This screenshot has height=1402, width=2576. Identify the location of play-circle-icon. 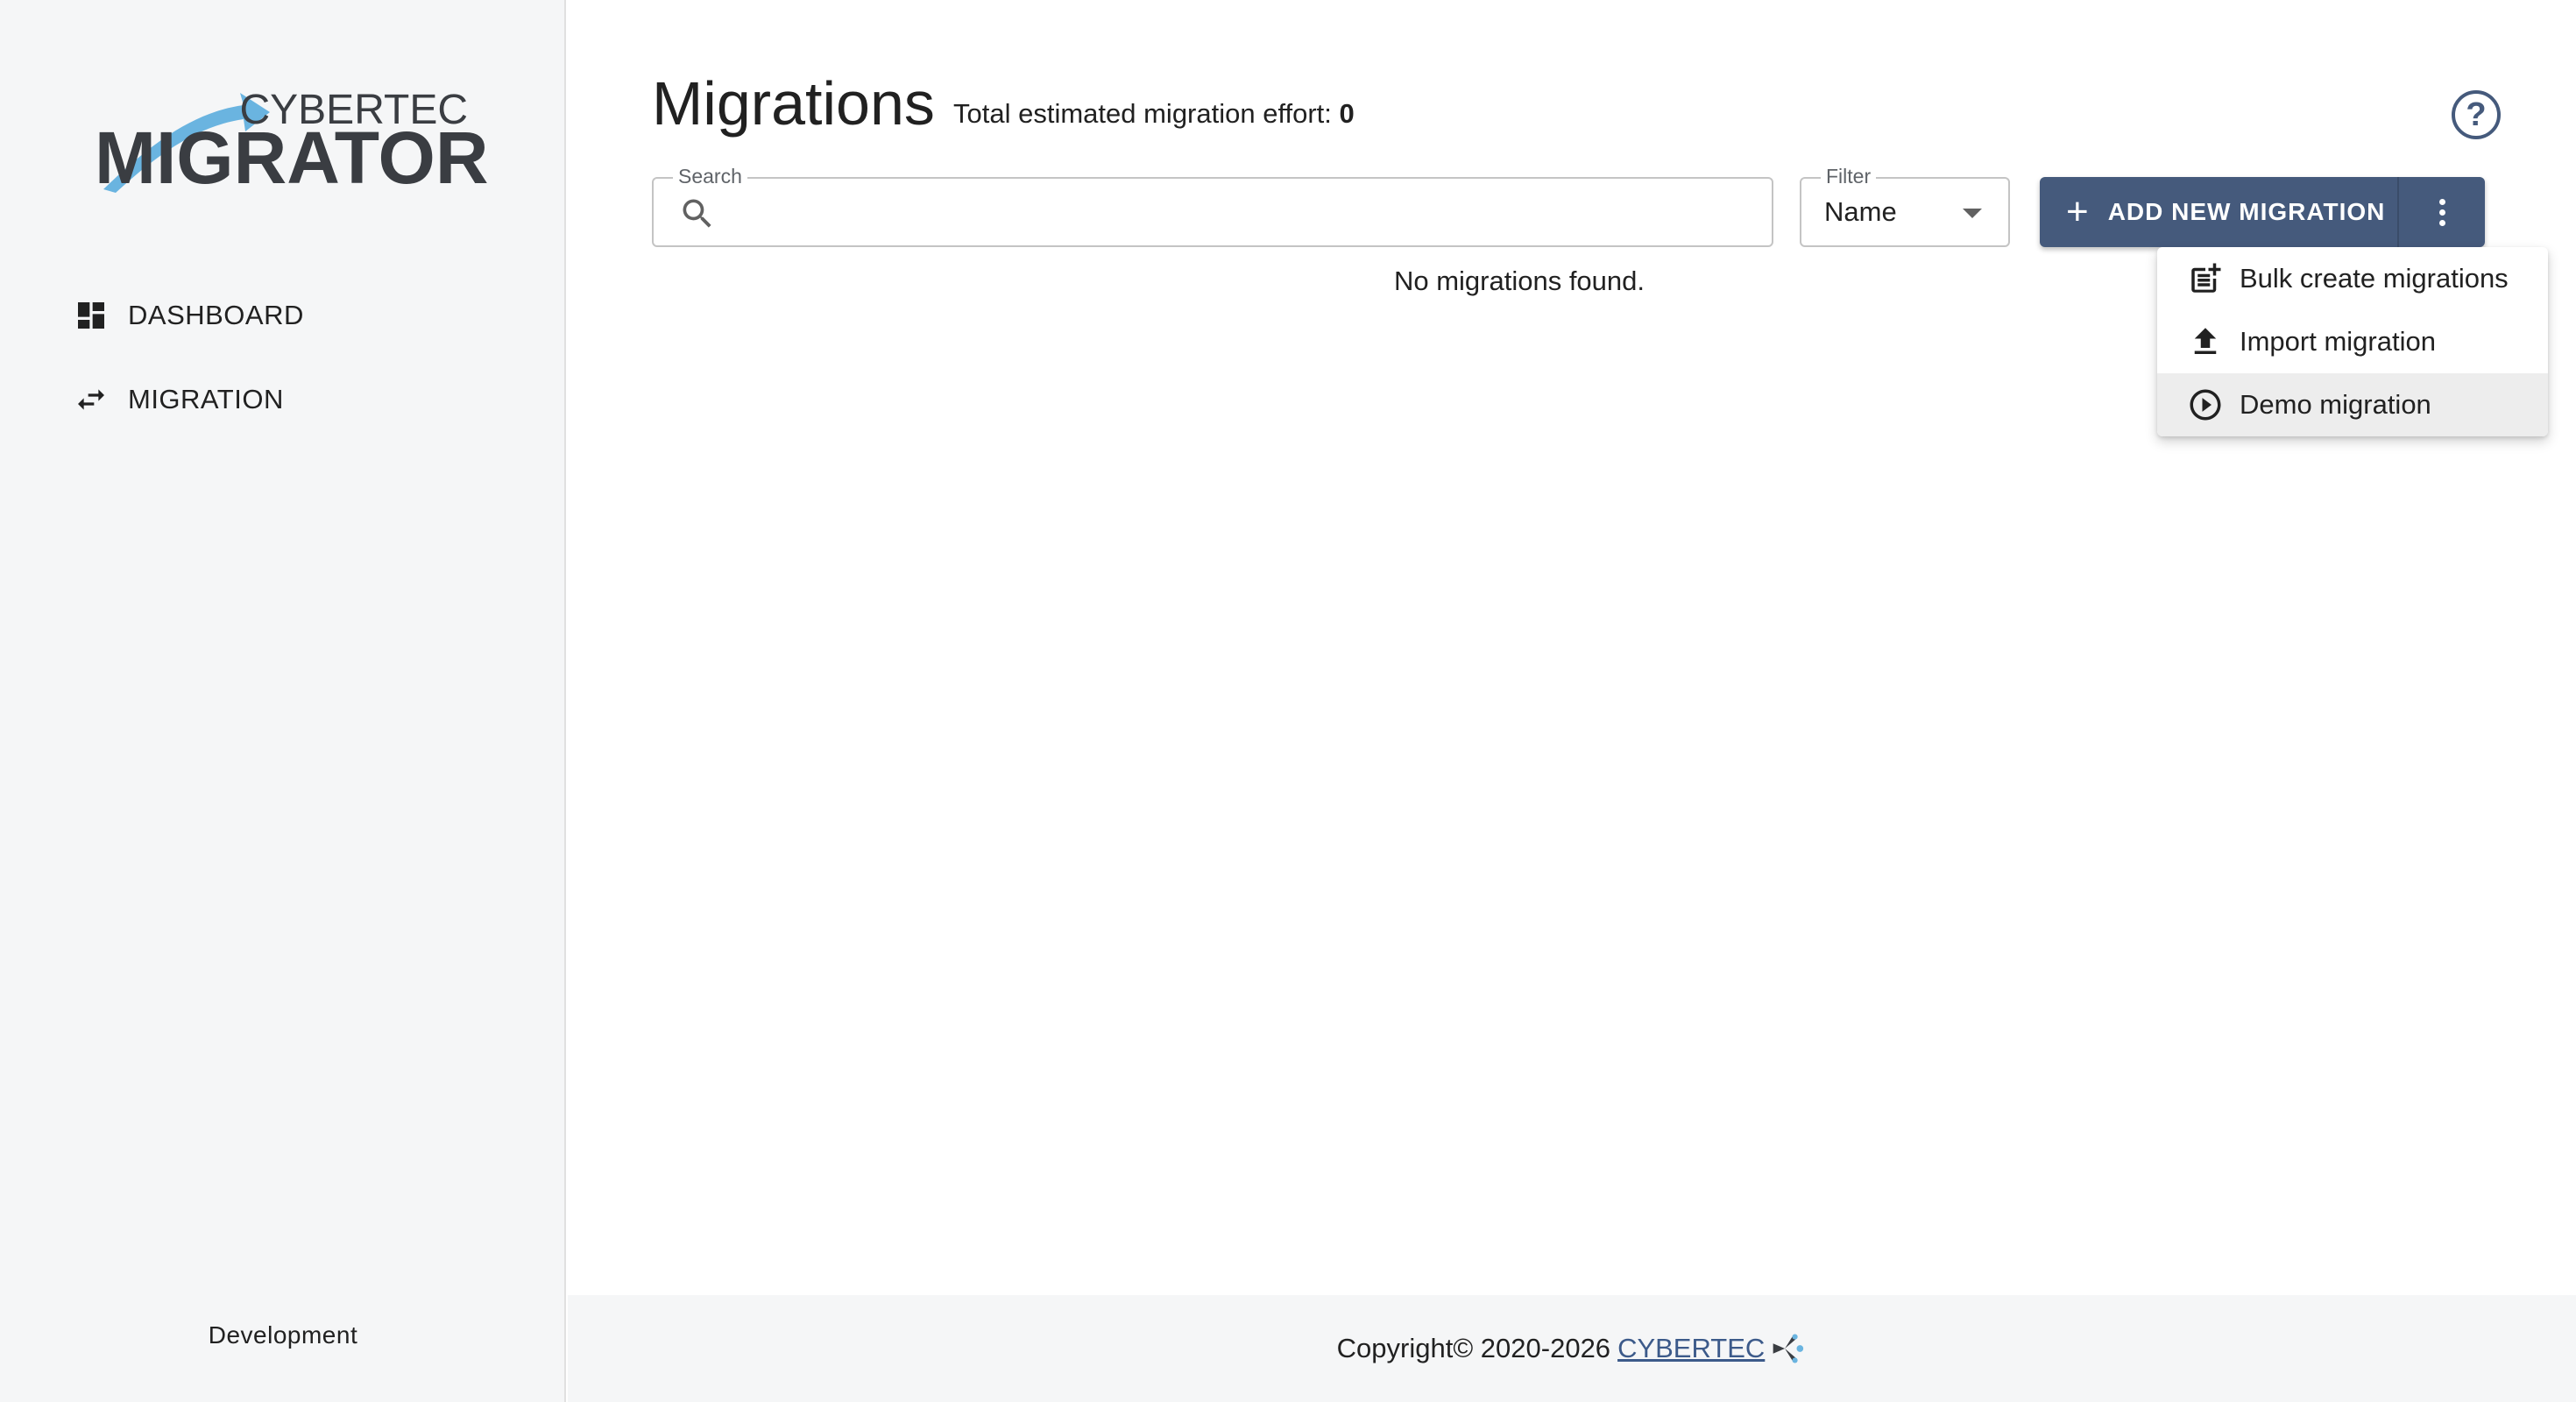
(2205, 405).